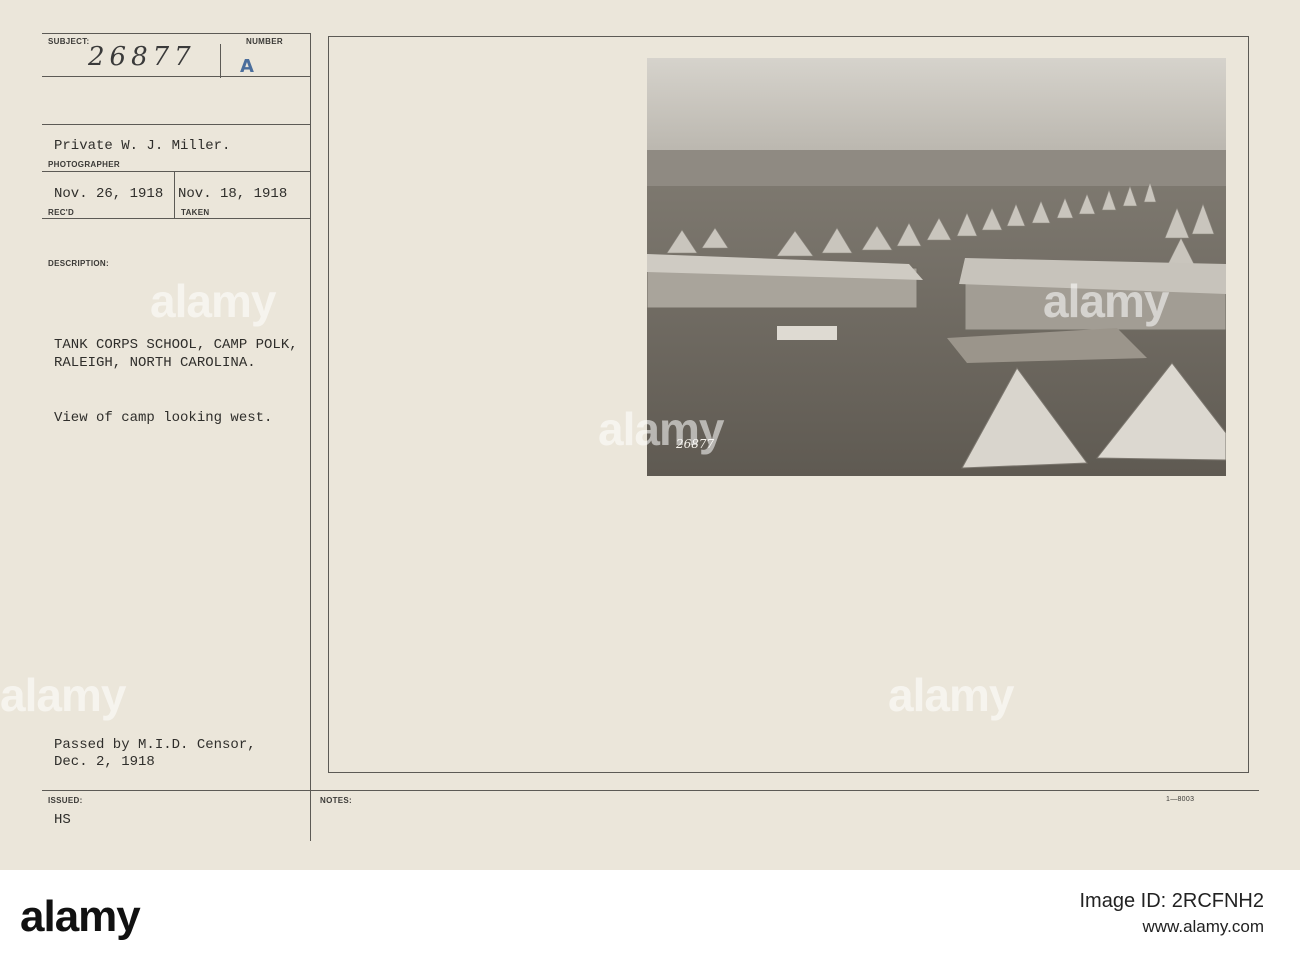 The width and height of the screenshot is (1300, 960). Describe the element at coordinates (195, 212) in the screenshot. I see `taken-label: TAKEN` at that location.